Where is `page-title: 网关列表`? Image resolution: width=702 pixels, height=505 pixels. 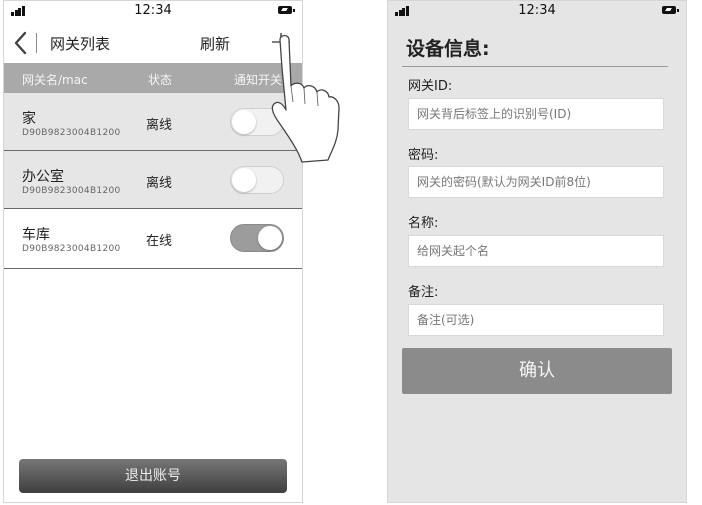
page-title: 网关列表 is located at coordinates (80, 44).